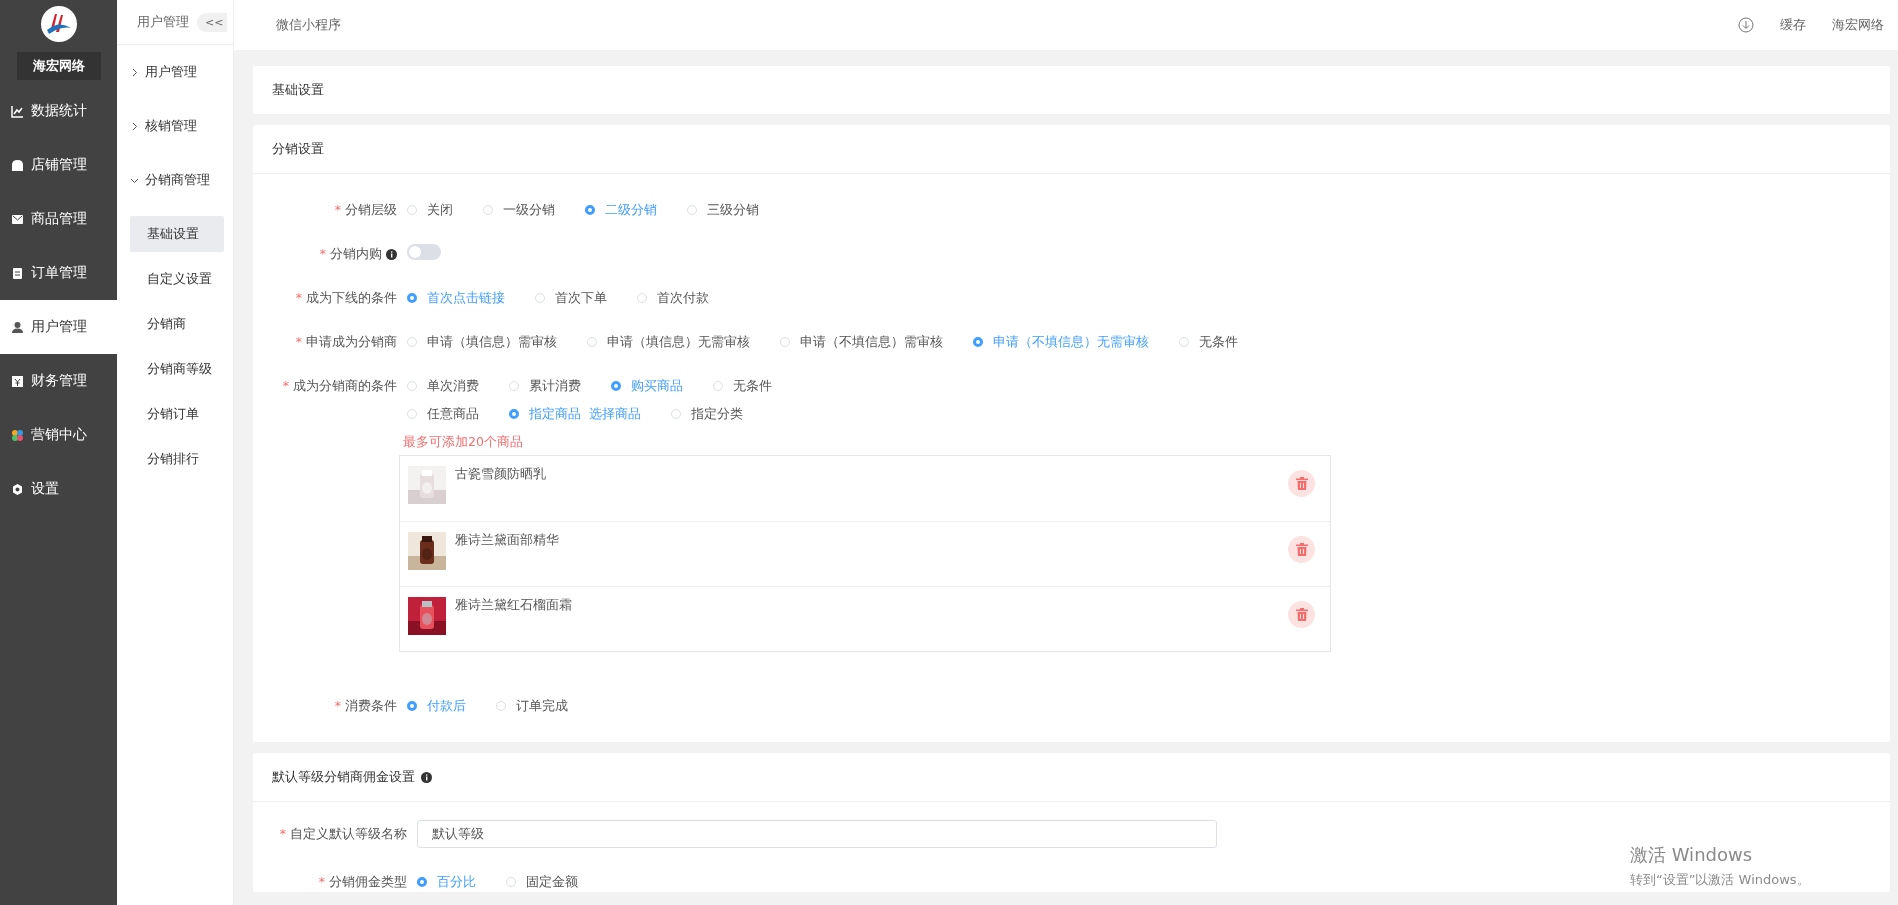 The image size is (1898, 905). What do you see at coordinates (58, 435) in the screenshot?
I see `main-menu-item: 营销中心` at bounding box center [58, 435].